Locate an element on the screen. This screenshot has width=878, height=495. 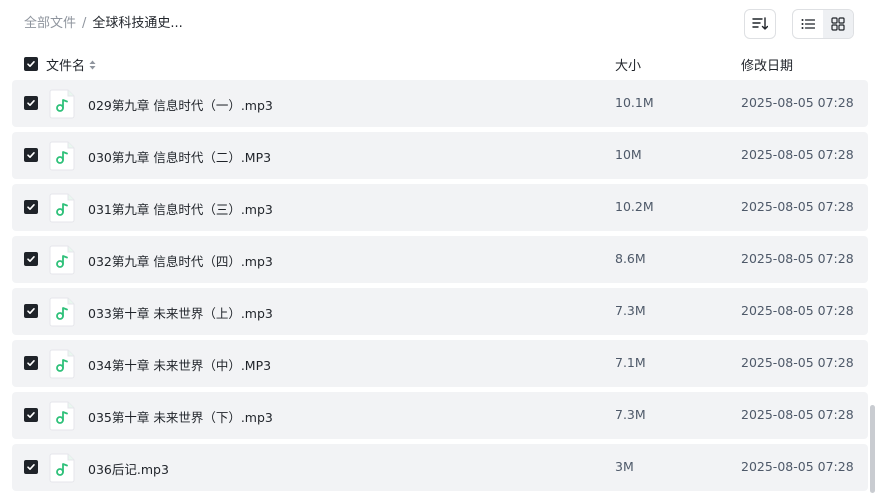
column-header-name: 文件名 is located at coordinates (71, 64).